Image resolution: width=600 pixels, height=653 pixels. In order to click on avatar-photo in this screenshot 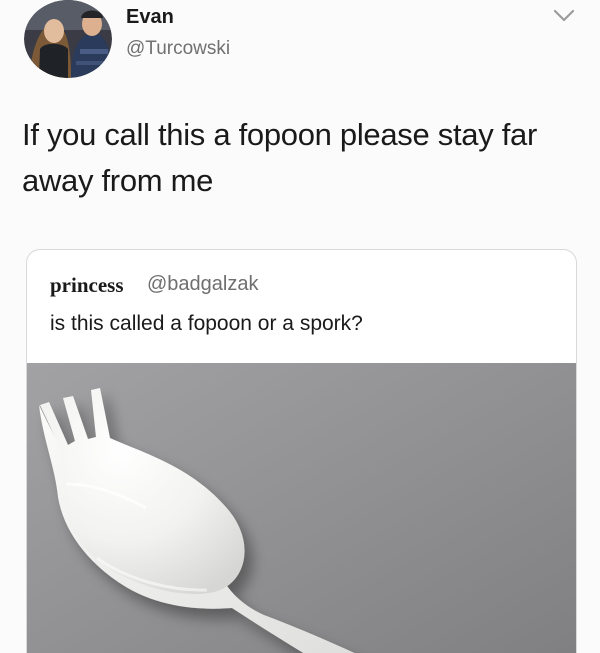, I will do `click(68, 39)`.